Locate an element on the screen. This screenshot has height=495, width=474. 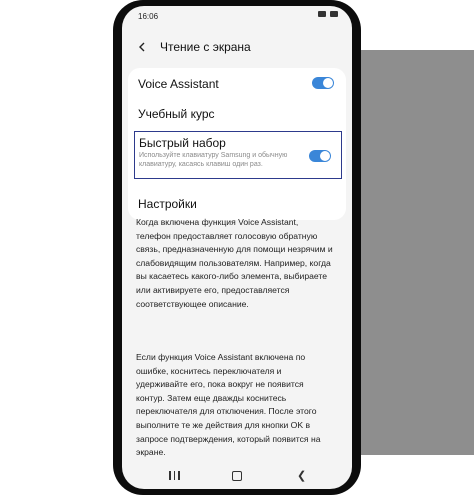
voice-assistant-label: Voice Assistant is located at coordinates (178, 84).